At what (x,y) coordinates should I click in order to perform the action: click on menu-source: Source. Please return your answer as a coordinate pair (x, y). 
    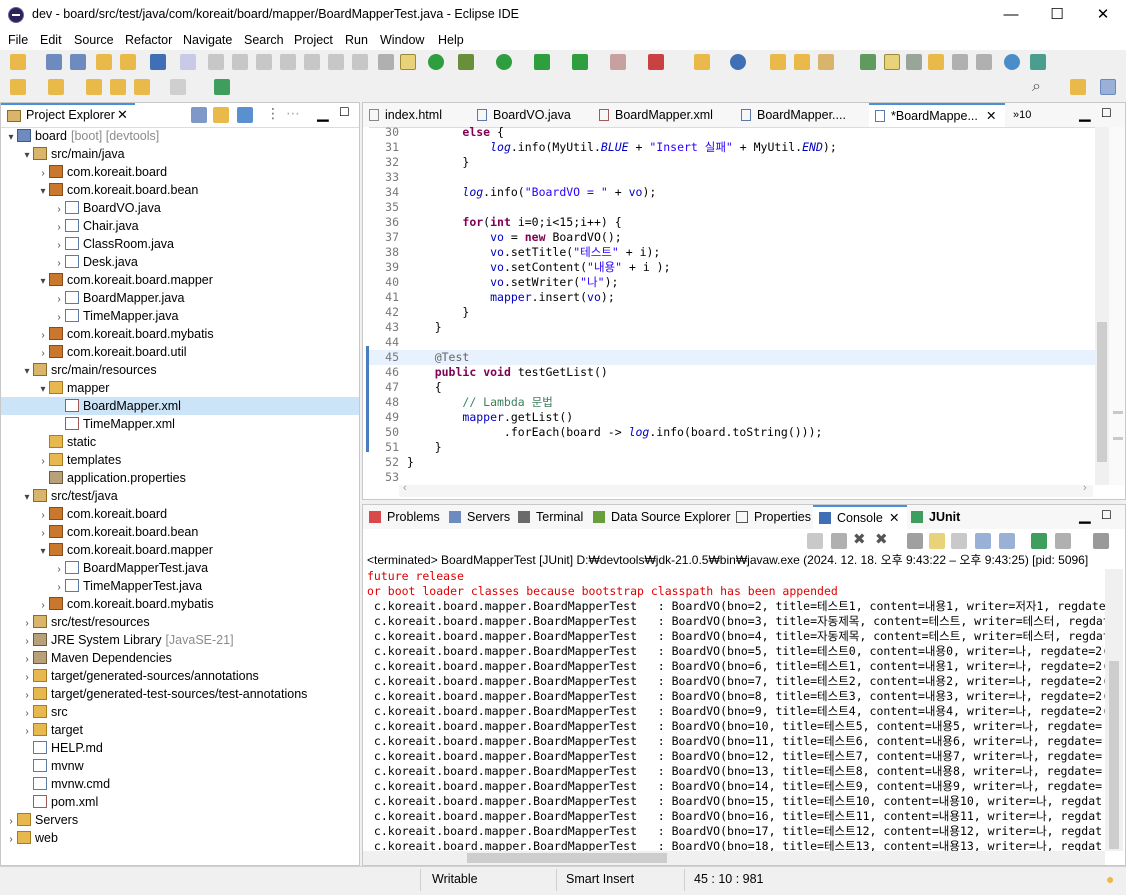
    Looking at the image, I should click on (94, 40).